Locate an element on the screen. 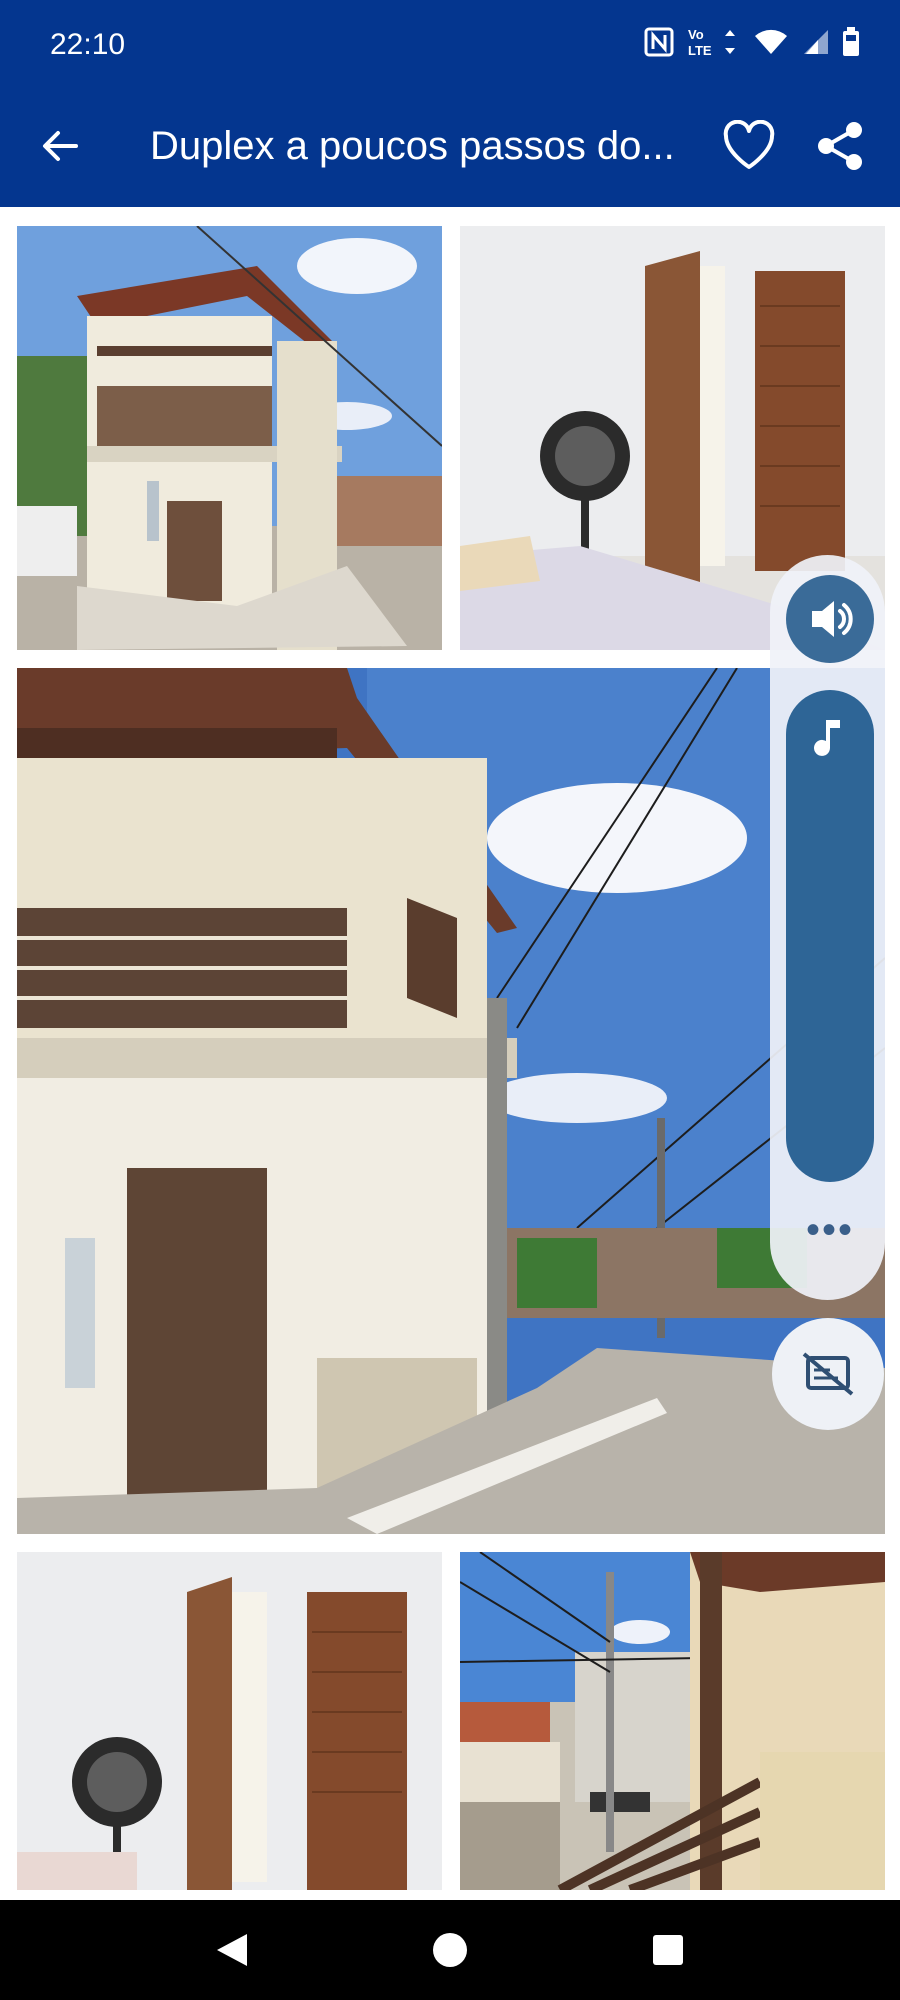  signal-icon is located at coordinates (816, 42).